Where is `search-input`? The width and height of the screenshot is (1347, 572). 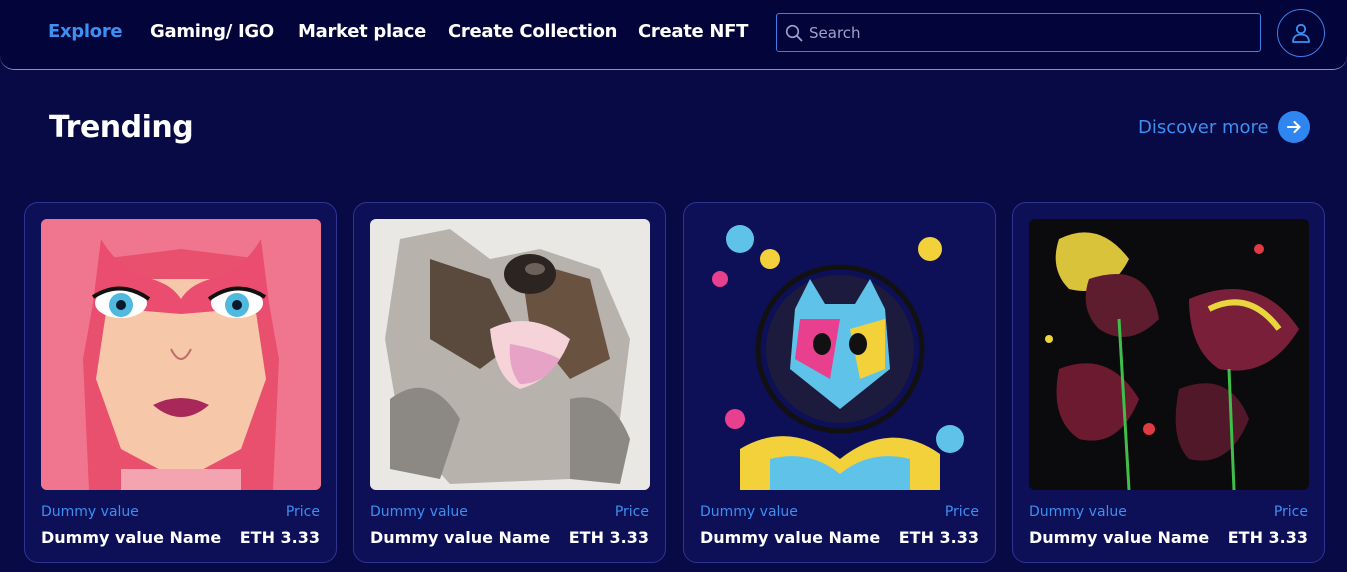
search-input is located at coordinates (1029, 32).